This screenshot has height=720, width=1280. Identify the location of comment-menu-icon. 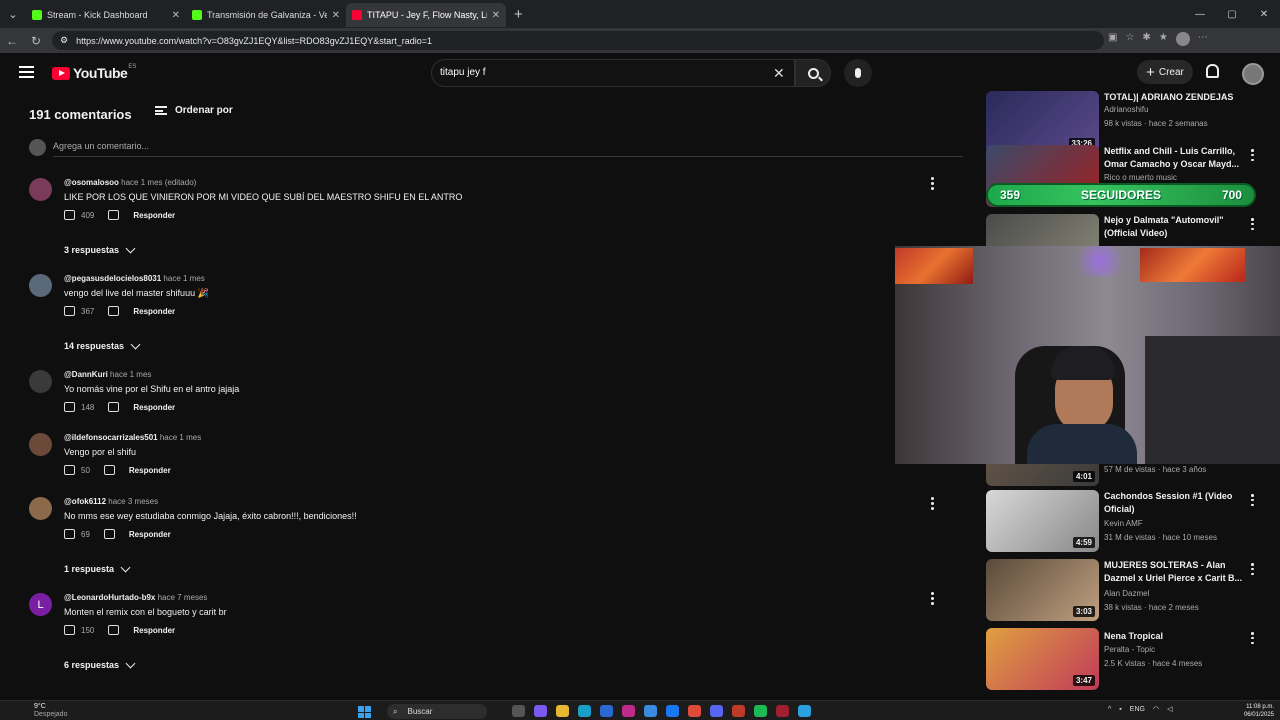
(932, 183).